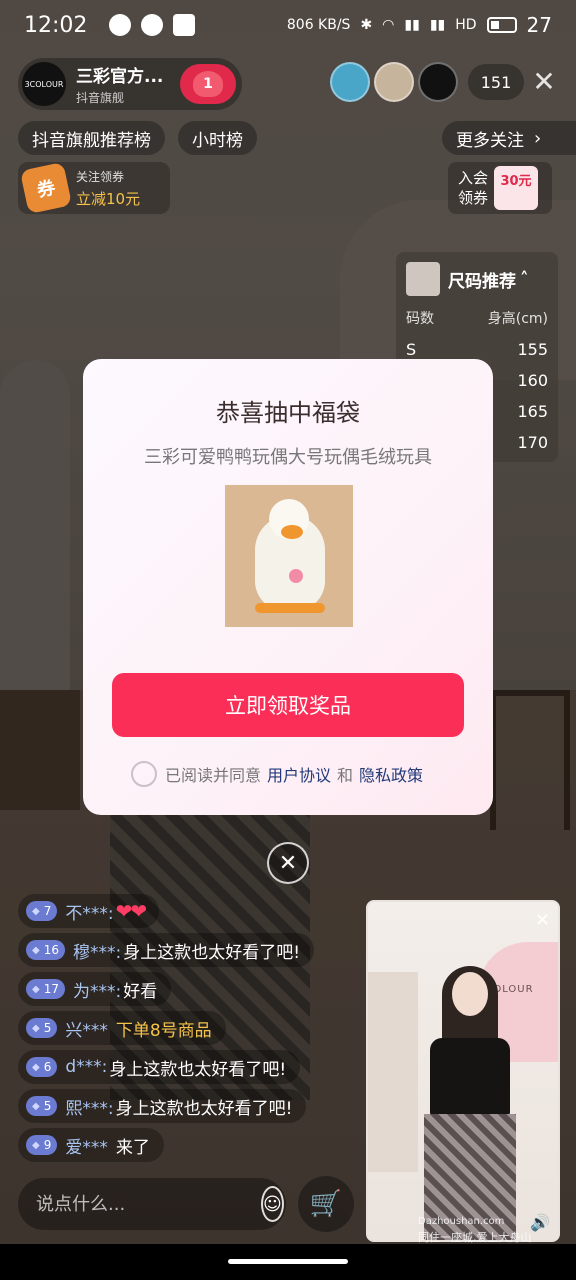 The height and width of the screenshot is (1280, 576). Describe the element at coordinates (539, 25) in the screenshot. I see `battery-level: 27` at that location.